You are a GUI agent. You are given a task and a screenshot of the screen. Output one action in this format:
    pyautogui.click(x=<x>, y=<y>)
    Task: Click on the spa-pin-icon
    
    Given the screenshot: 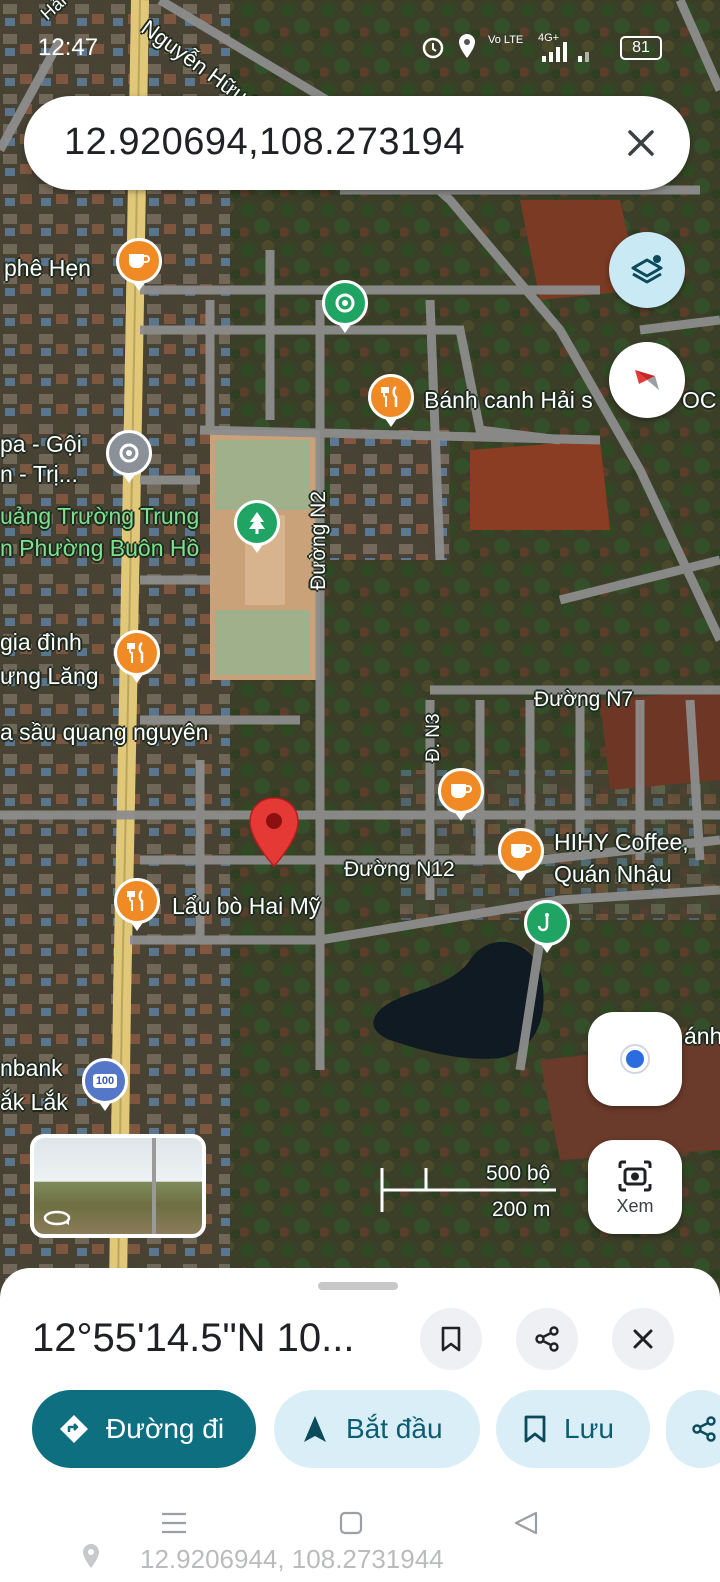 What is the action you would take?
    pyautogui.click(x=129, y=456)
    